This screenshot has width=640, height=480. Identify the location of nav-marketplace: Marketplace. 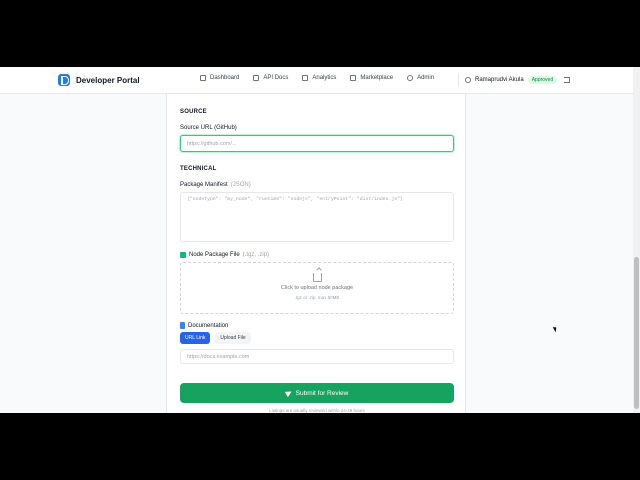
(371, 78).